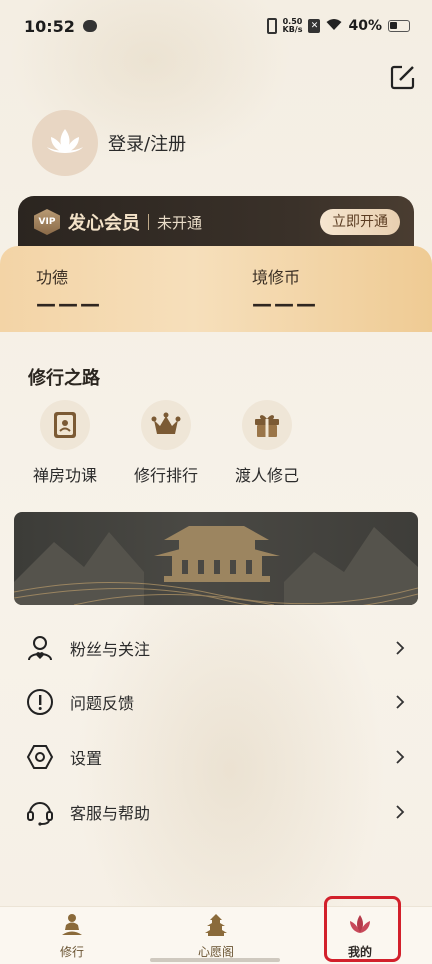 The height and width of the screenshot is (964, 432). Describe the element at coordinates (64, 475) in the screenshot. I see `shortcut-label: 禅房功课` at that location.